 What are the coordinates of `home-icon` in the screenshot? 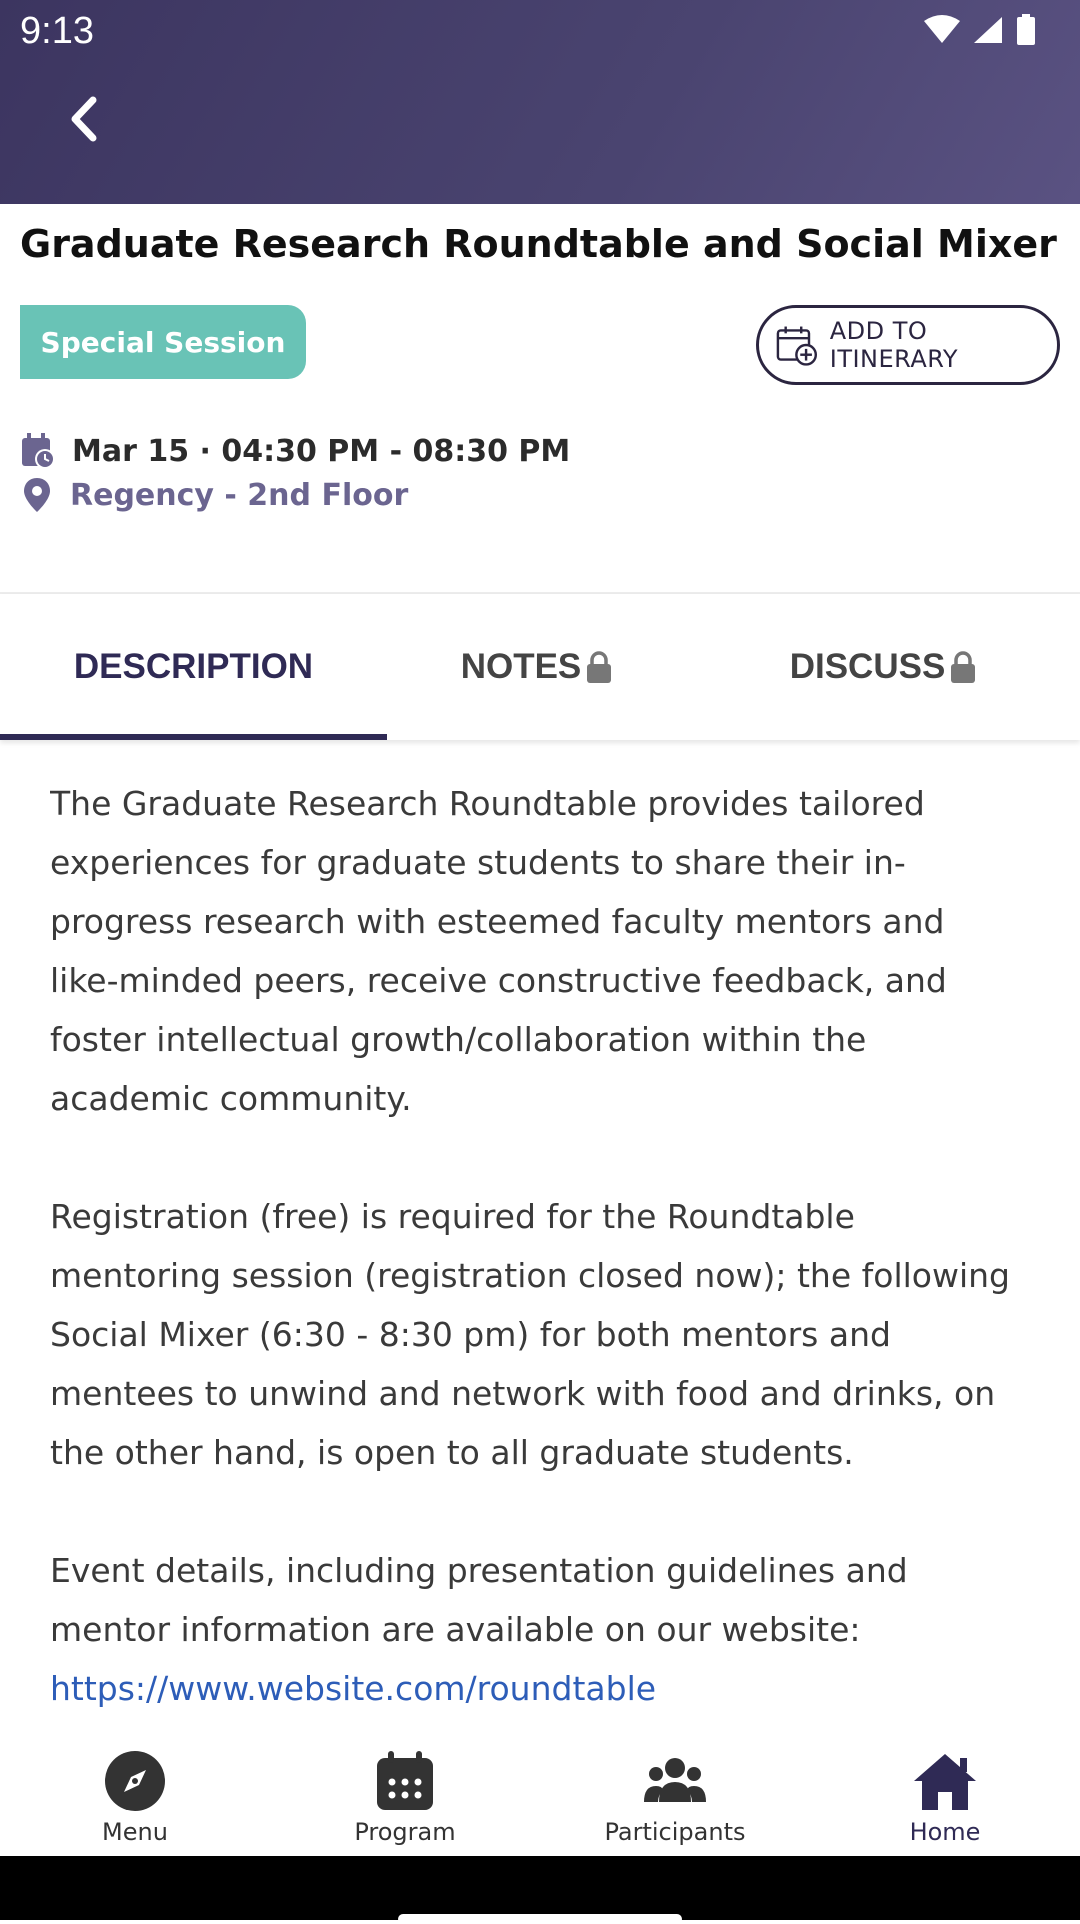 It's located at (945, 1782).